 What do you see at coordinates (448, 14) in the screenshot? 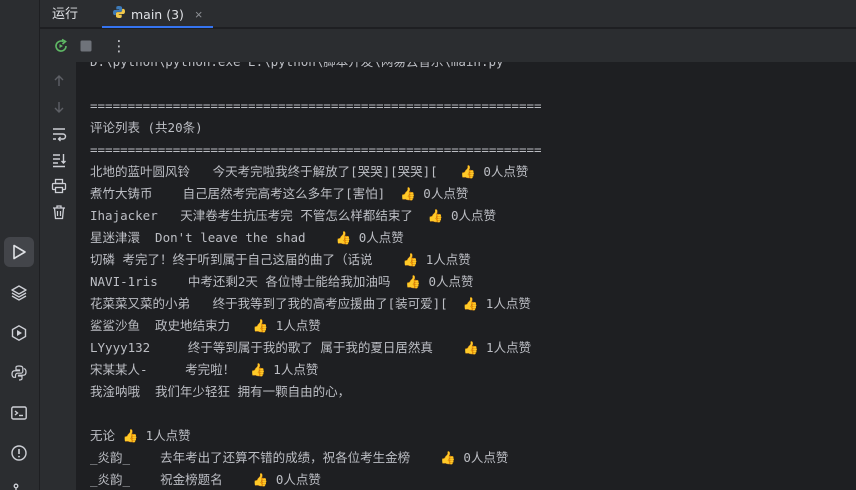
I see `run-tool-window-header: 运行 main (3) ×` at bounding box center [448, 14].